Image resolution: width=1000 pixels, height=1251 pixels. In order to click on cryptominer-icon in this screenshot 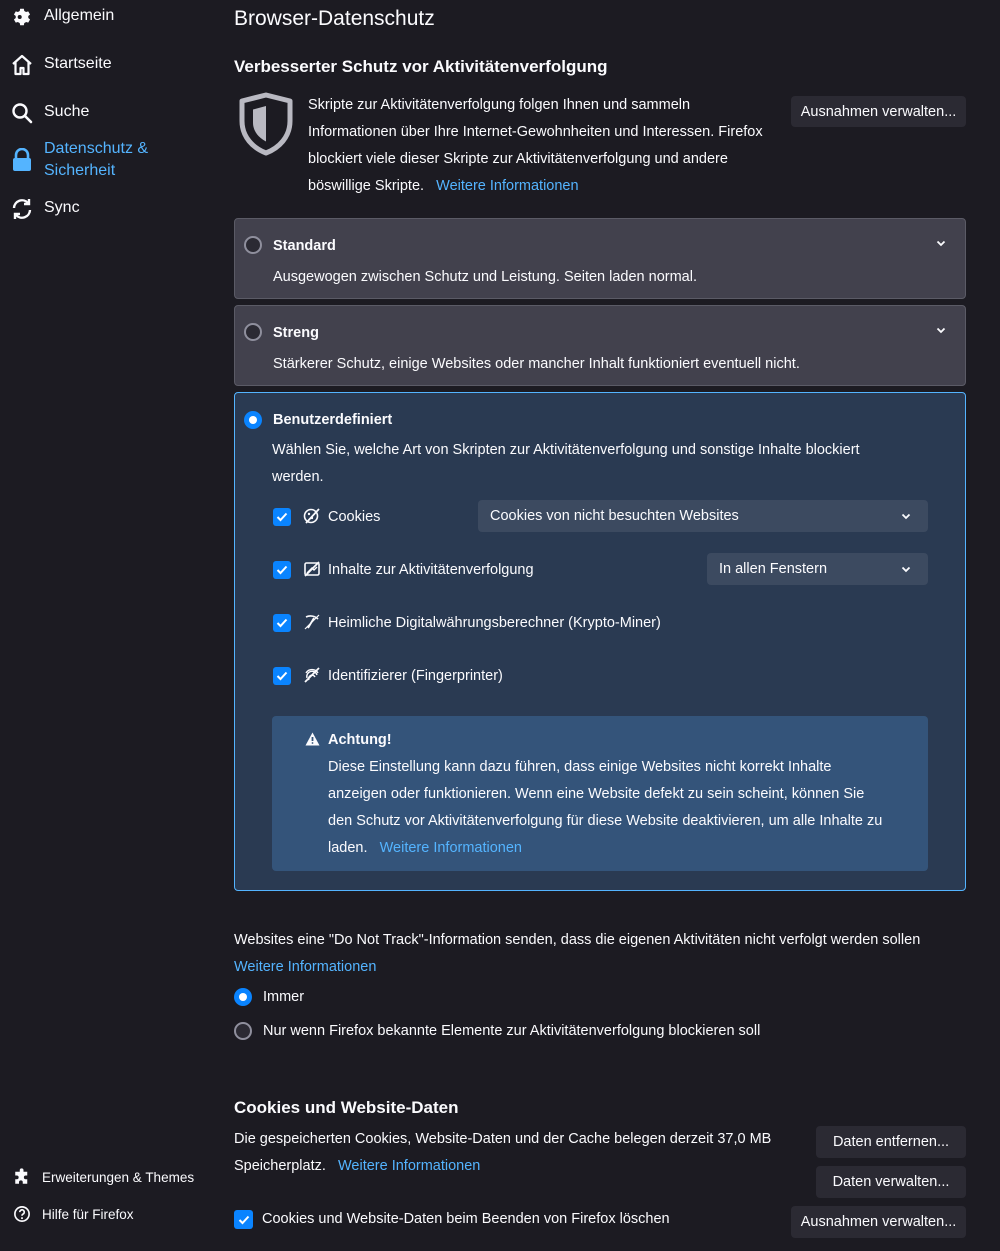, I will do `click(312, 624)`.